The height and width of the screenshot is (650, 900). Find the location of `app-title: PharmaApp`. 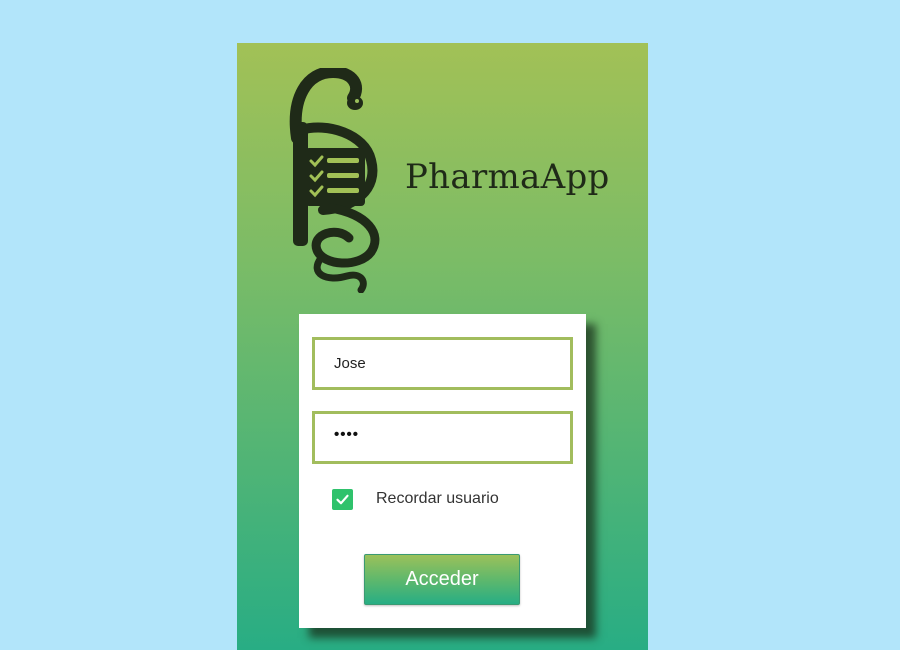

app-title: PharmaApp is located at coordinates (507, 177).